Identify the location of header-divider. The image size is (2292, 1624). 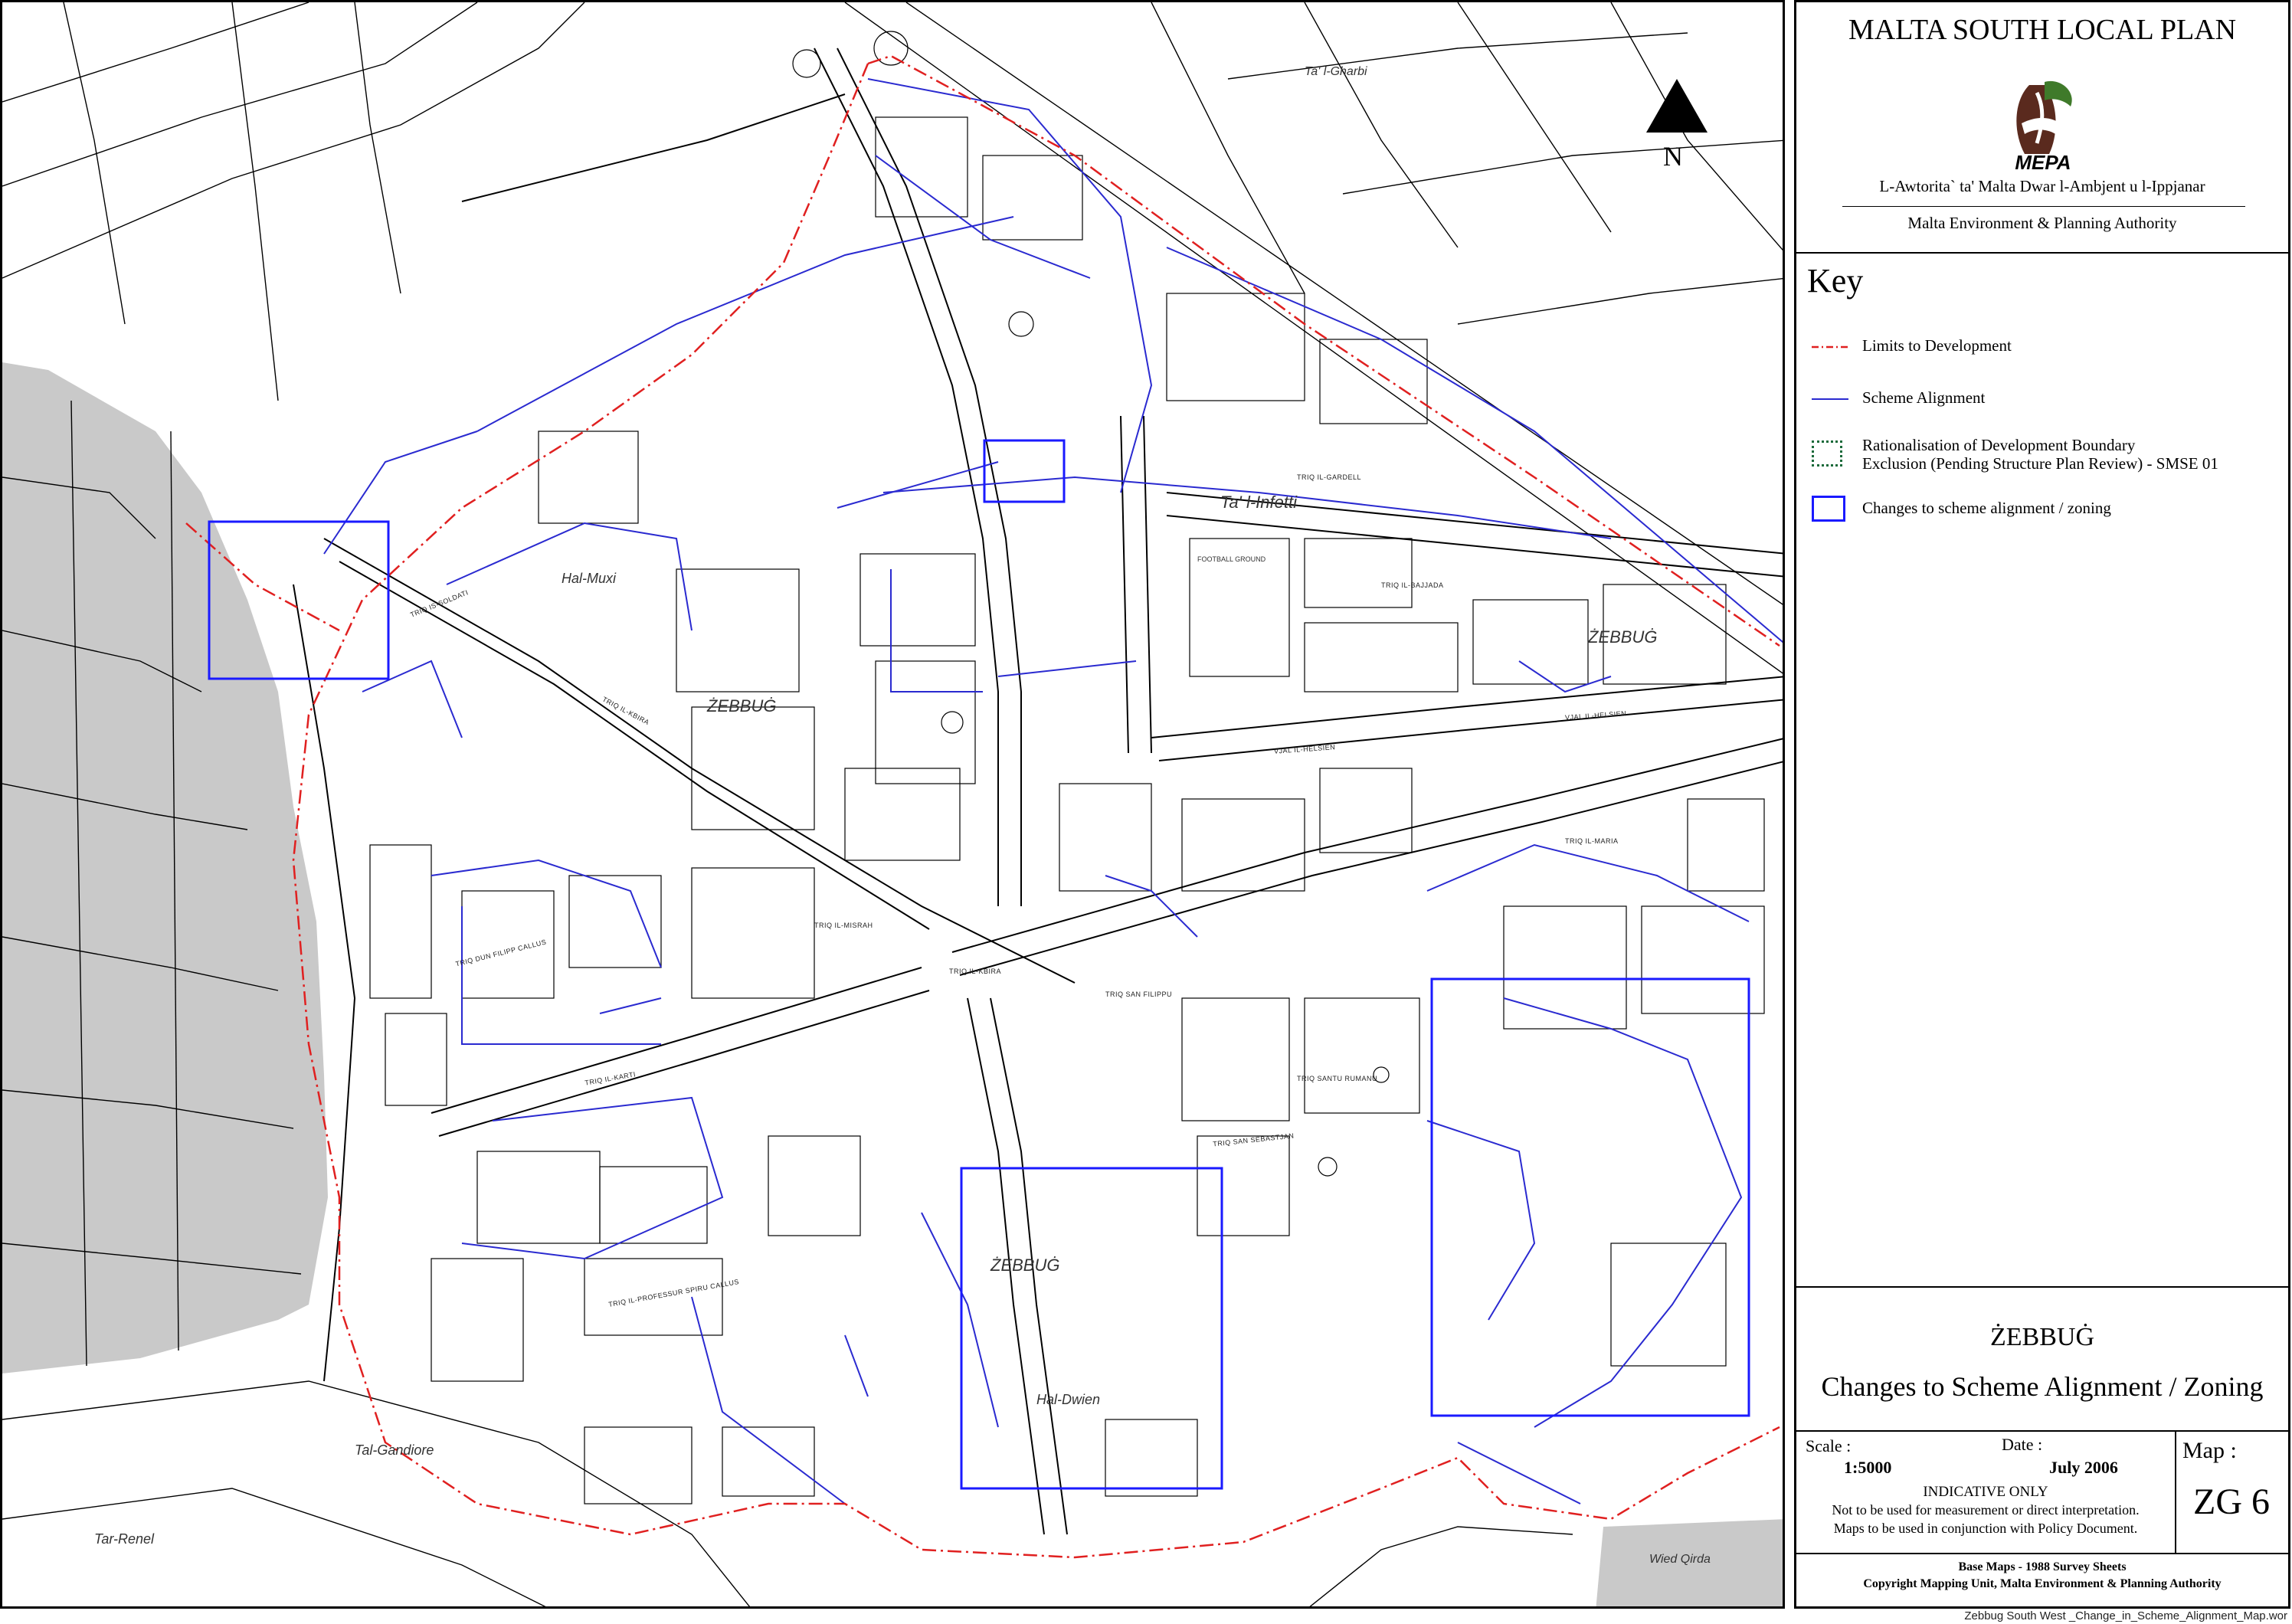
(2042, 253).